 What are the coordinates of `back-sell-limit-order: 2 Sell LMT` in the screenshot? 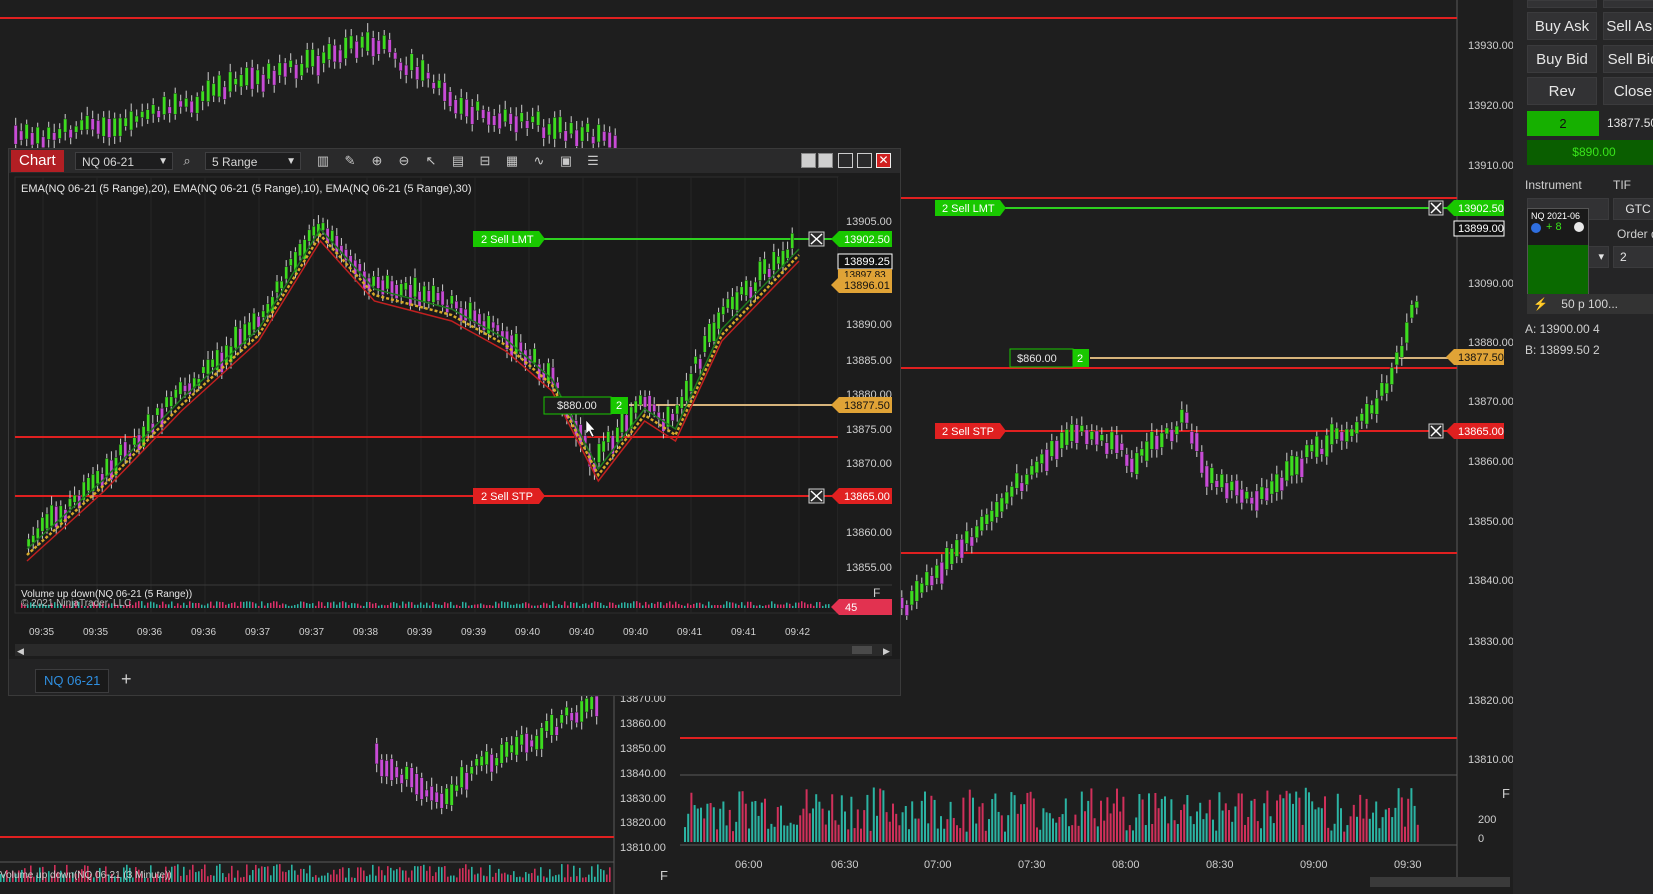 It's located at (970, 208).